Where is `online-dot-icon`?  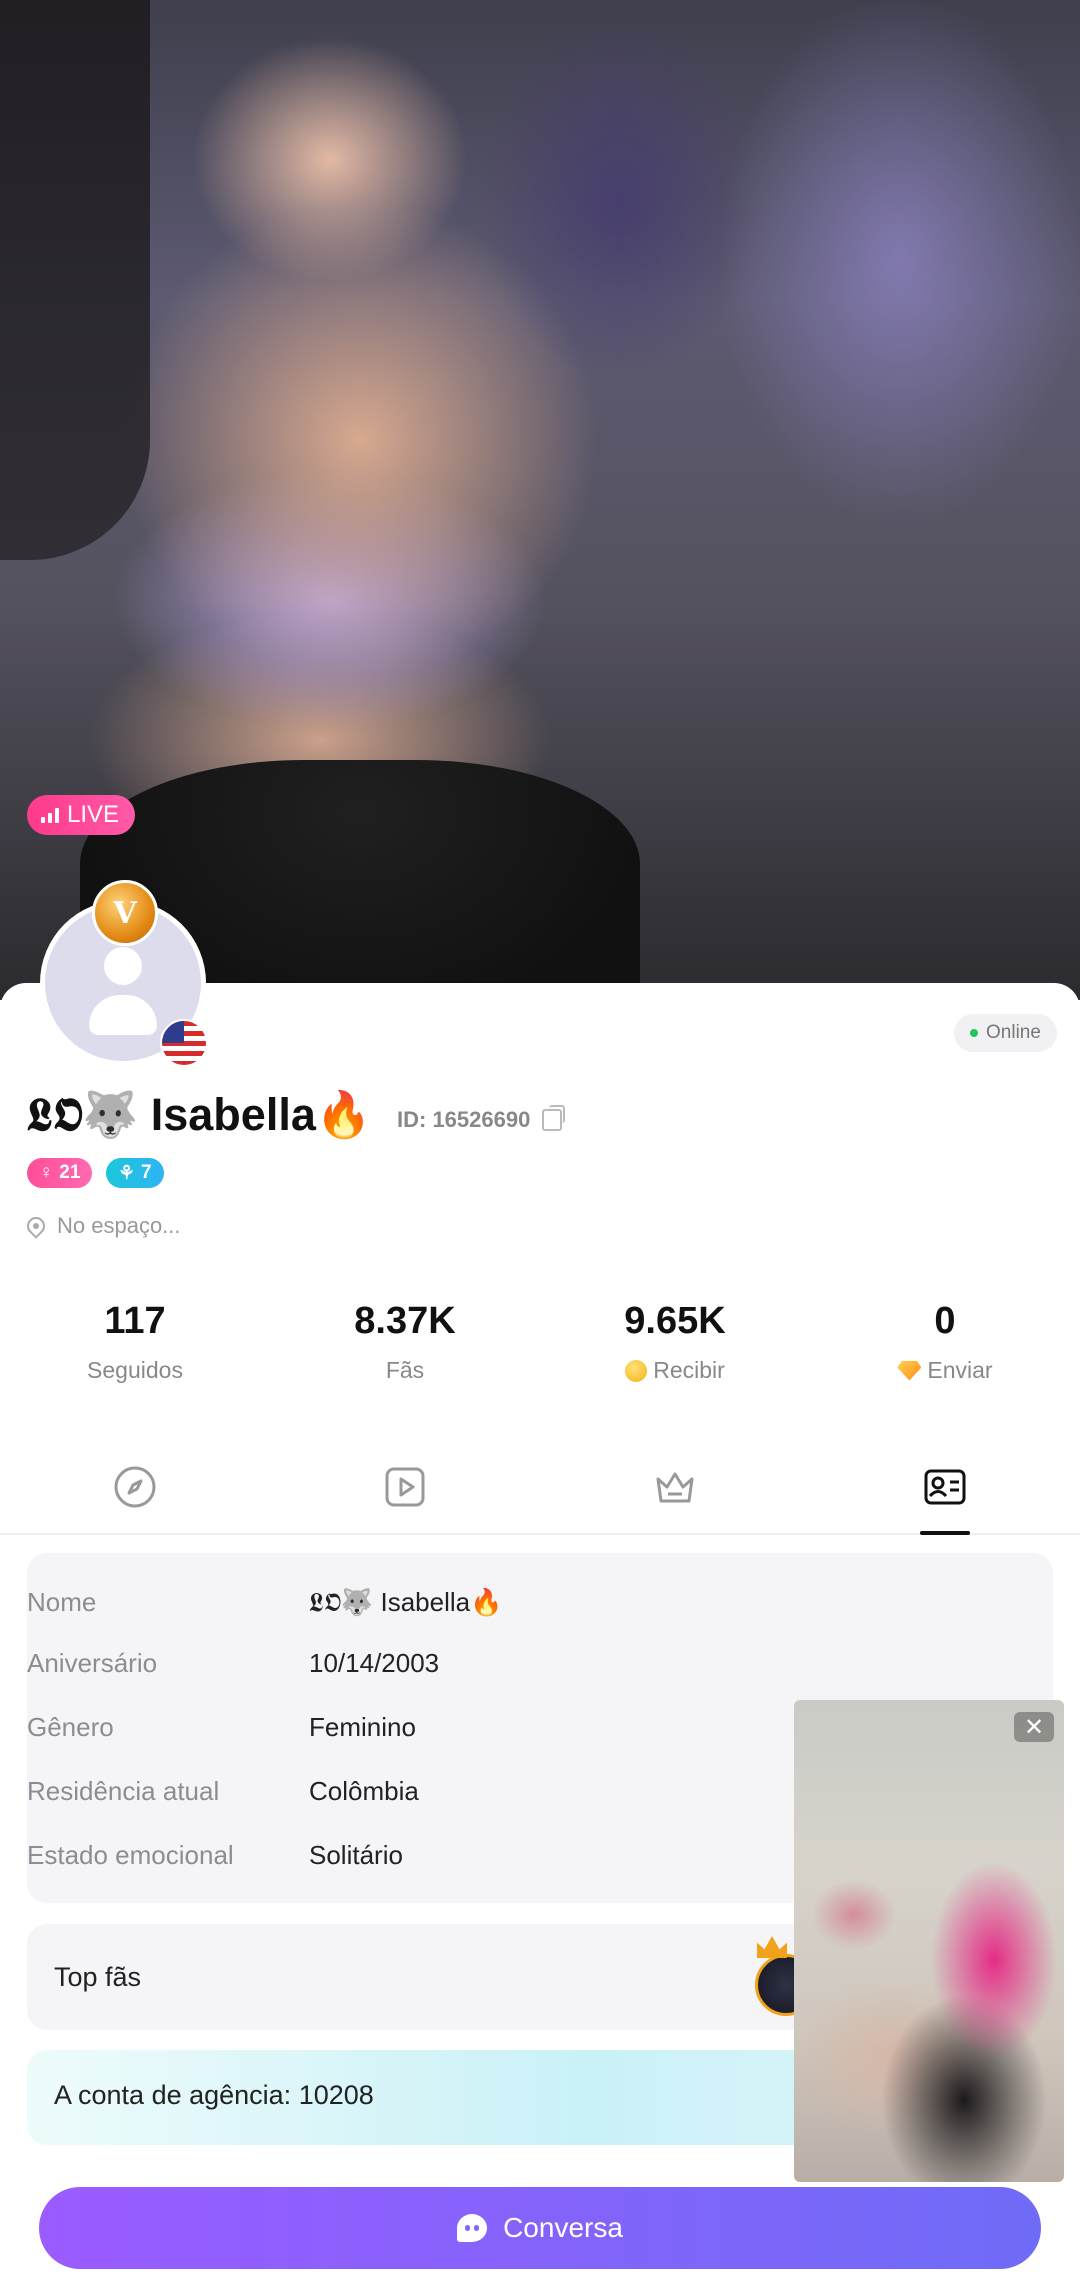 online-dot-icon is located at coordinates (974, 1033).